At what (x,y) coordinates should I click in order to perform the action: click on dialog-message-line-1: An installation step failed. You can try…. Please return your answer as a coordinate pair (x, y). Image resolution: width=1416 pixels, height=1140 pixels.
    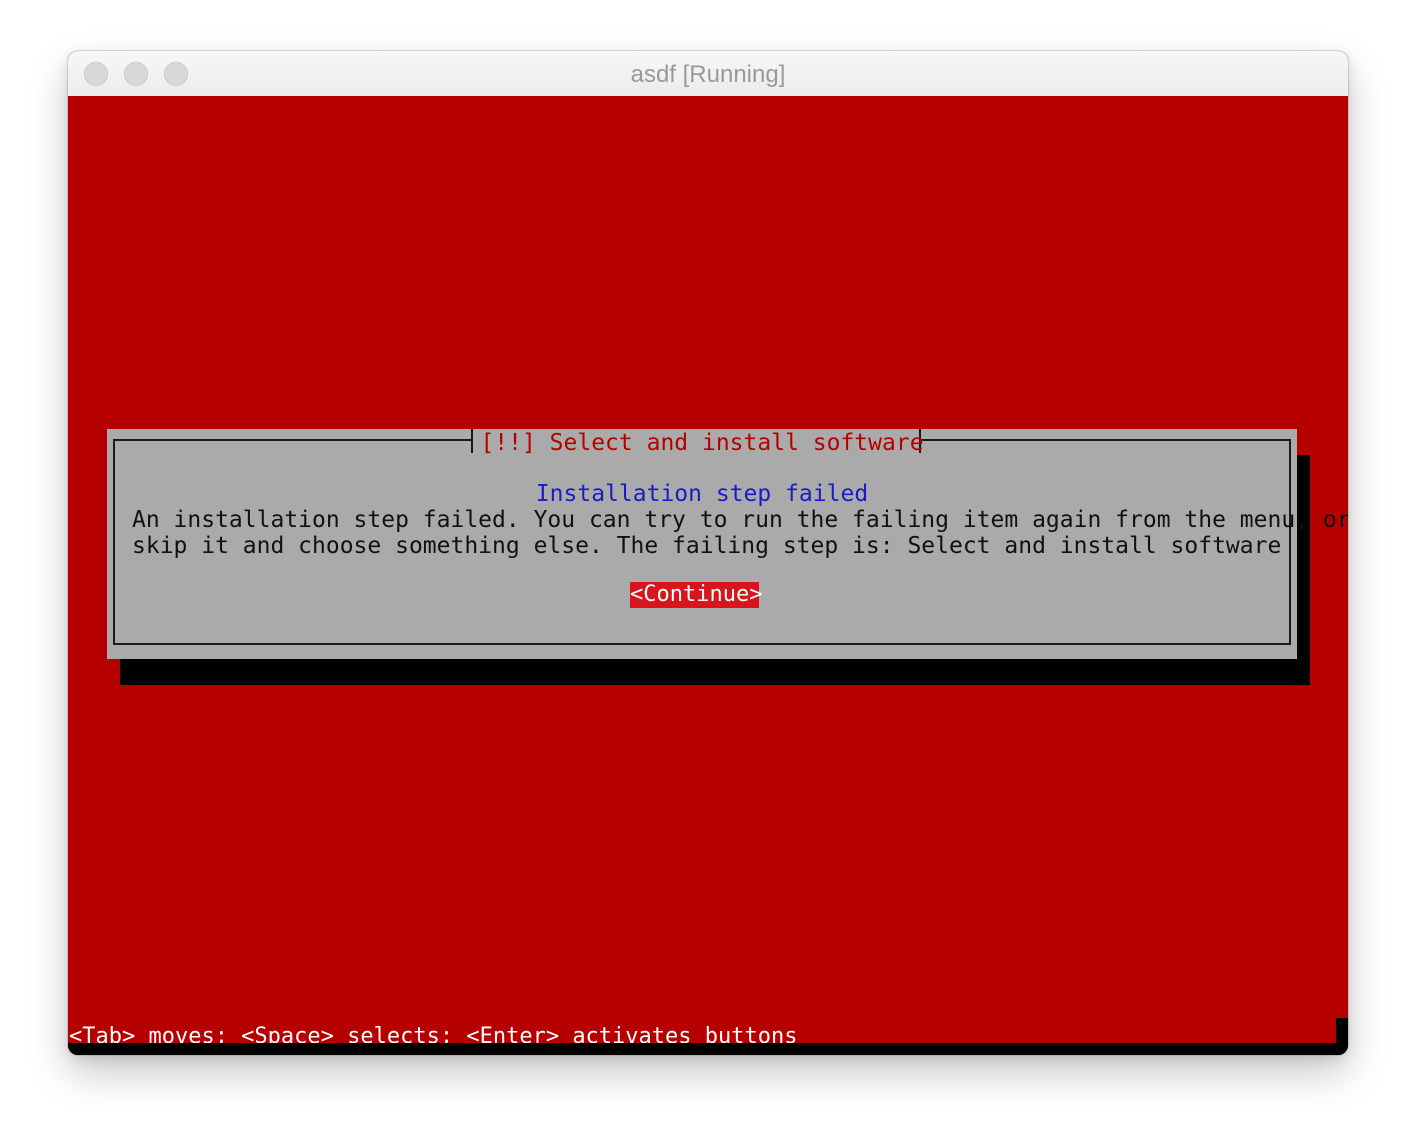
    Looking at the image, I should click on (740, 520).